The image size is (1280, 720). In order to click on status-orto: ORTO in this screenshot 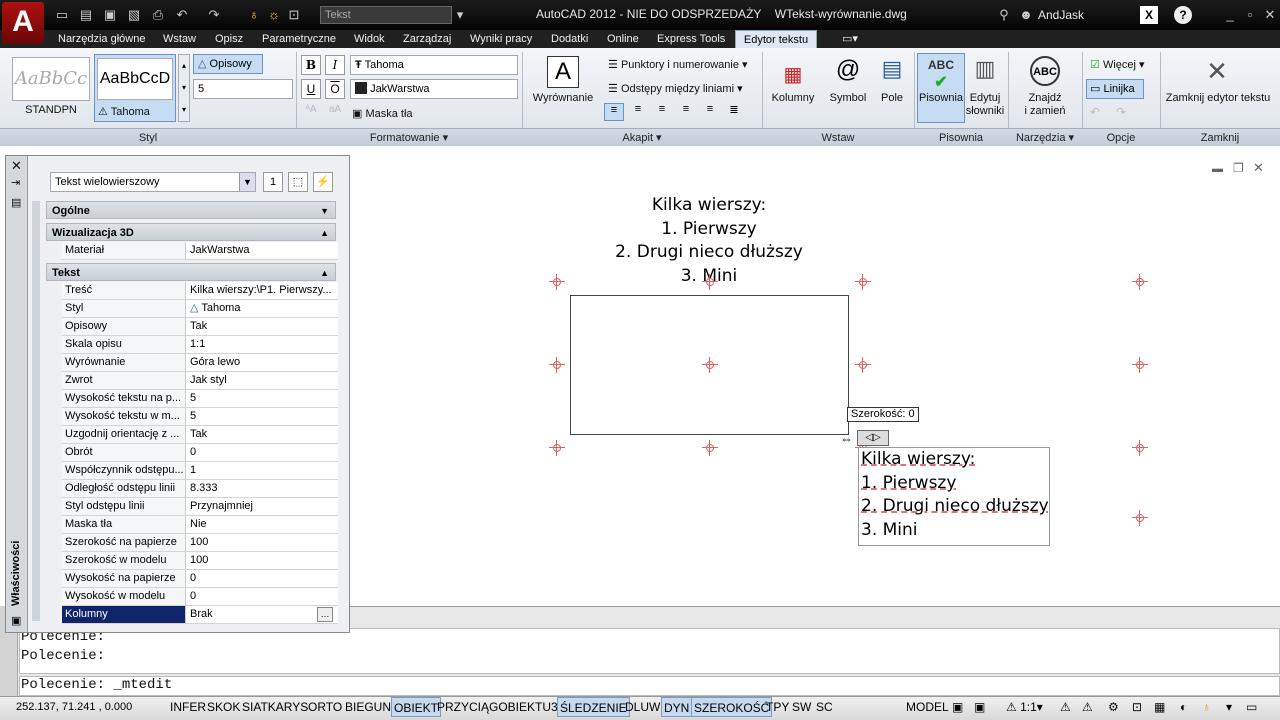, I will do `click(325, 707)`.